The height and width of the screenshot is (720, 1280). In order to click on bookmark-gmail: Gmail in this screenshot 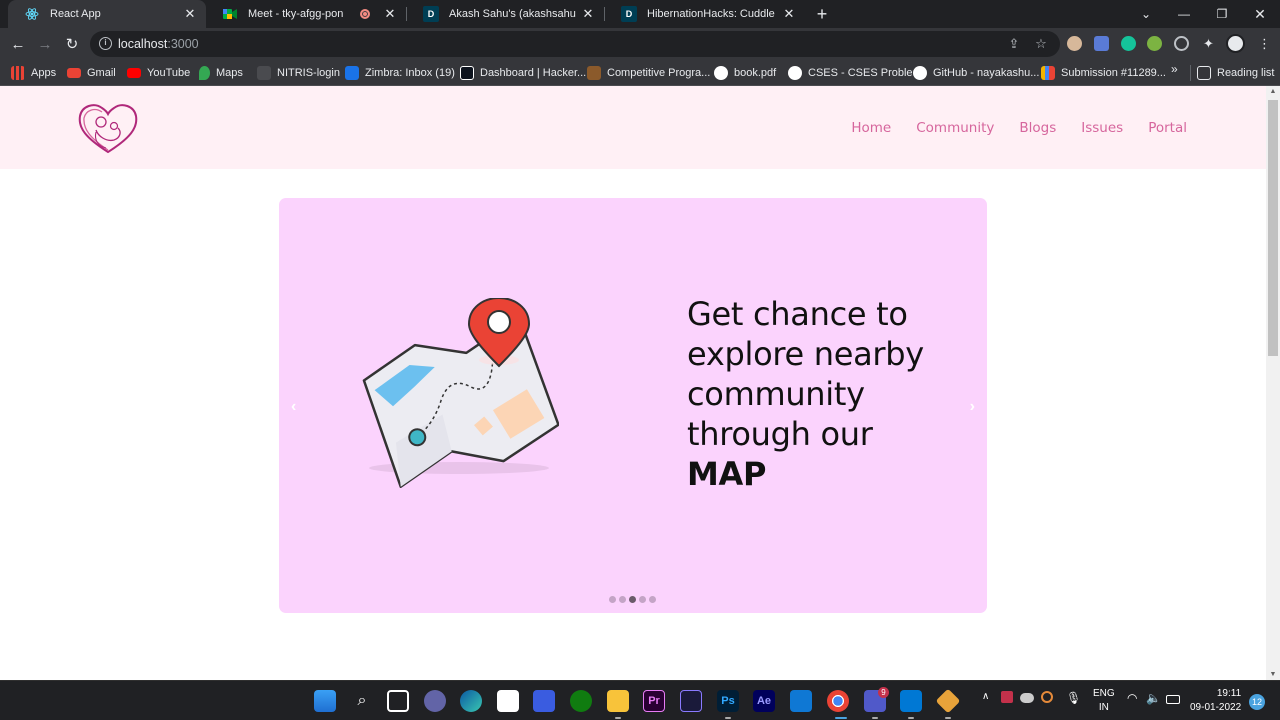, I will do `click(91, 73)`.